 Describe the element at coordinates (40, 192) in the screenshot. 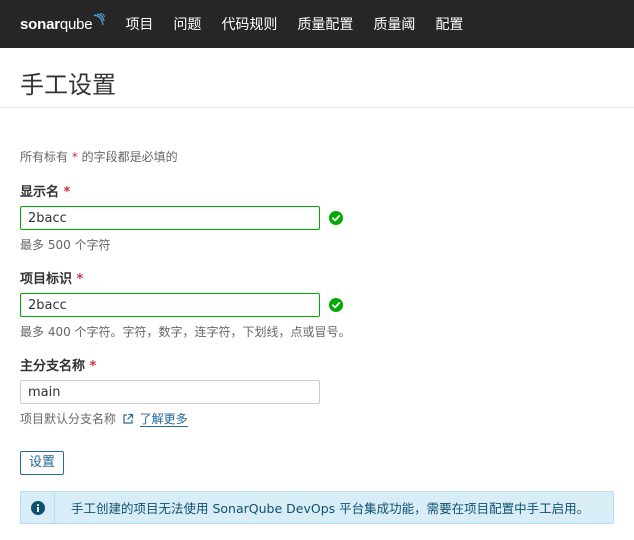

I see `display-name-label-text: 显示名` at that location.